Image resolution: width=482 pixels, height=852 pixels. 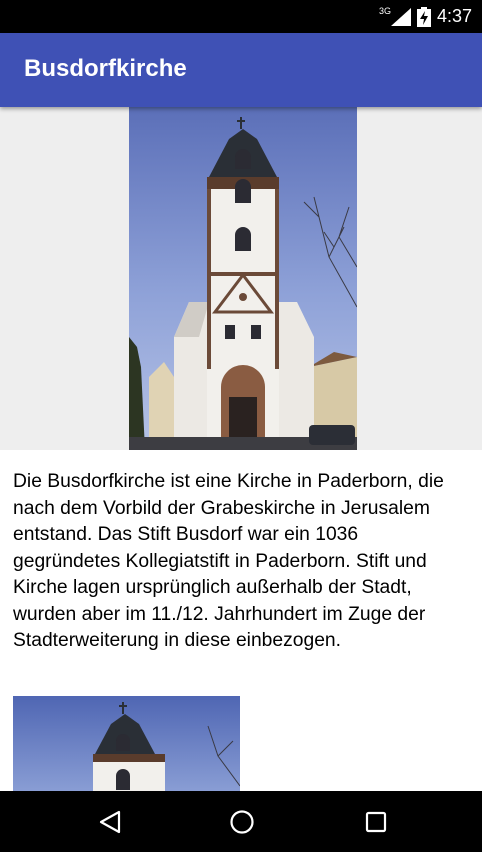 What do you see at coordinates (454, 16) in the screenshot?
I see `clock: 4:37` at bounding box center [454, 16].